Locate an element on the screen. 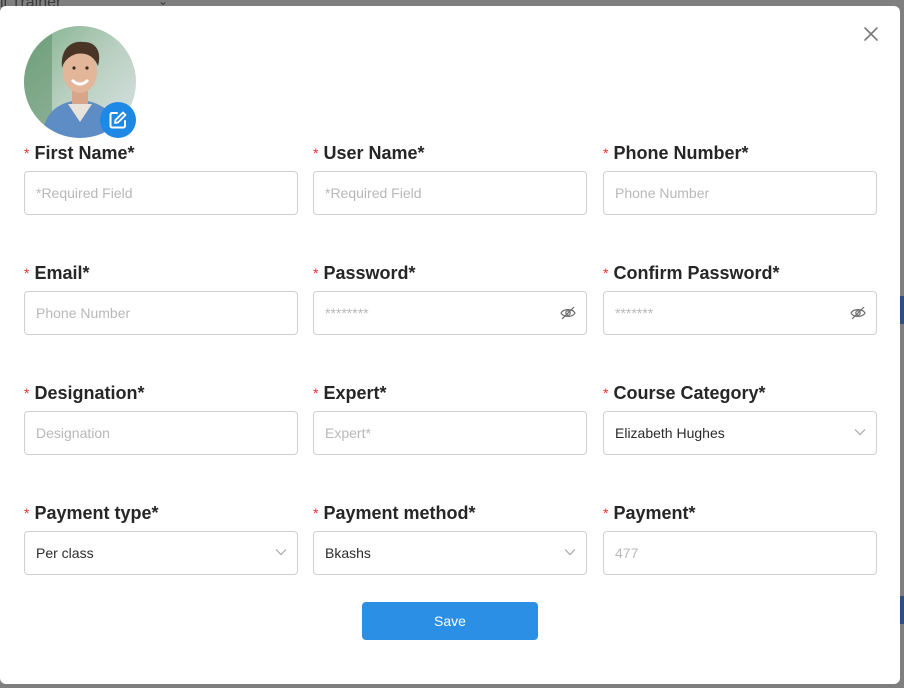 This screenshot has width=904, height=688. first-name-field: * First Name* *Required Field is located at coordinates (161, 178).